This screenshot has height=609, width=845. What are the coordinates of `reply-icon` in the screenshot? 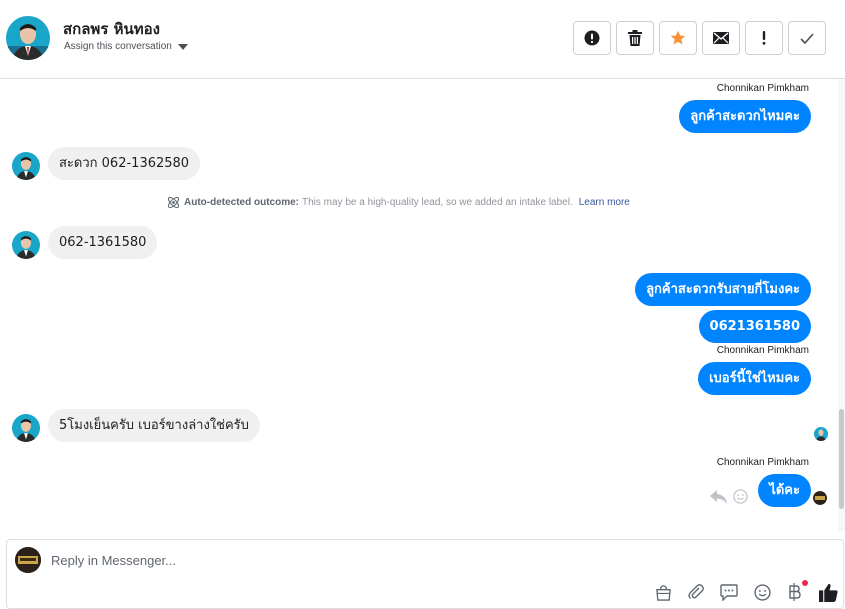 It's located at (718, 496).